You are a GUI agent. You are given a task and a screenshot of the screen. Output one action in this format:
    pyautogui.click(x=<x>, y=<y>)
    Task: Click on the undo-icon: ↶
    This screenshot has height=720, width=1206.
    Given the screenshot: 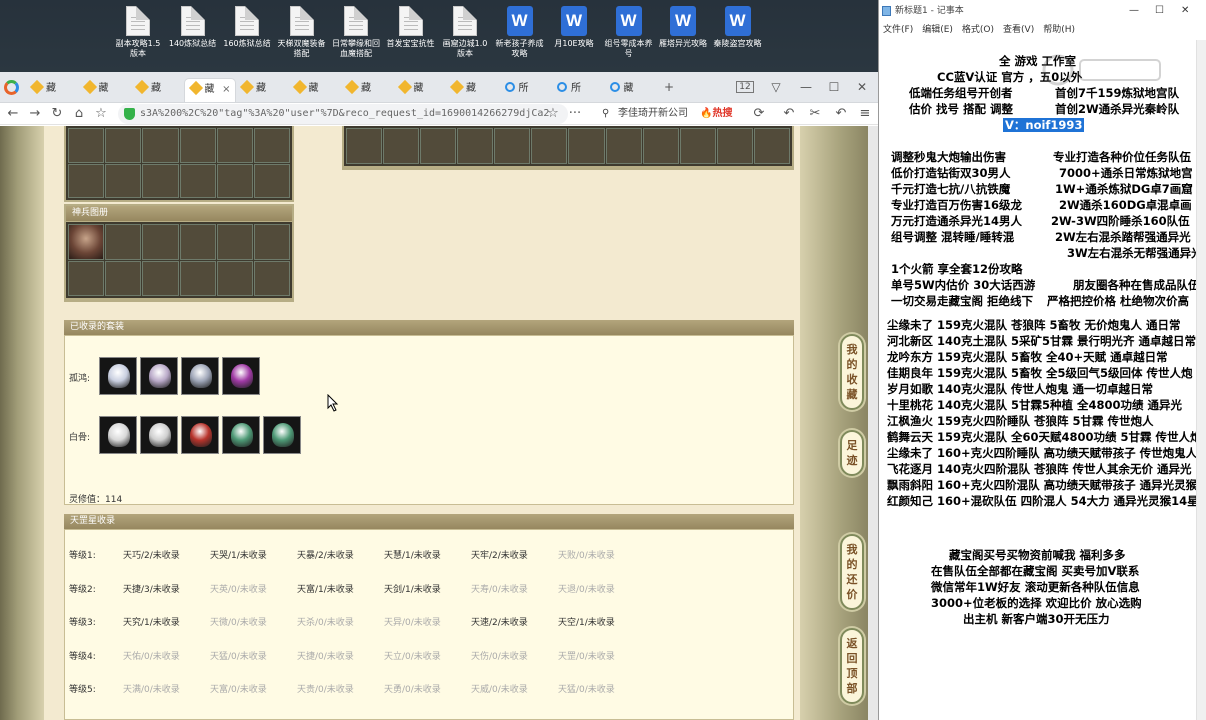 What is the action you would take?
    pyautogui.click(x=789, y=114)
    